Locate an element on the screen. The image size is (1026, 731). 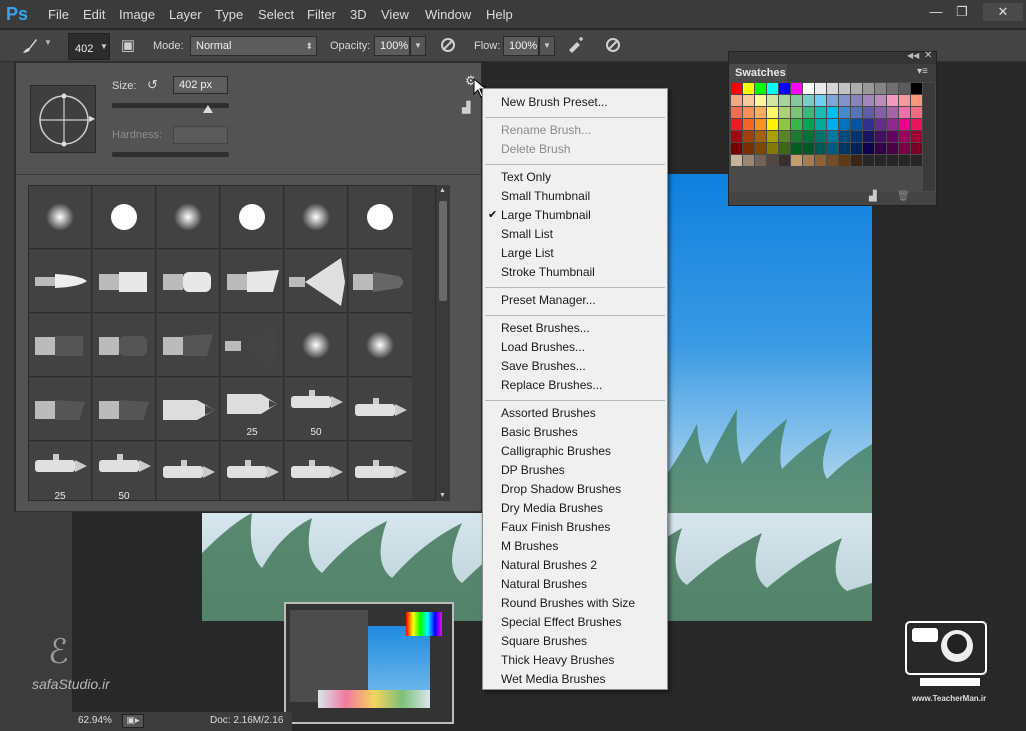
brush-preset-flat-fan is located at coordinates (380, 281).